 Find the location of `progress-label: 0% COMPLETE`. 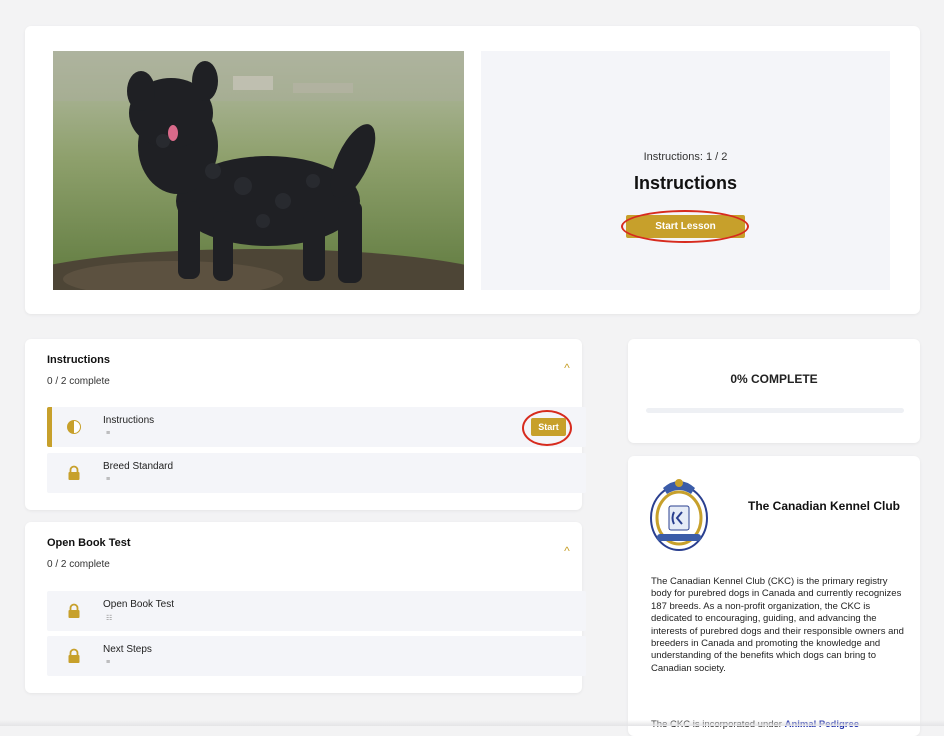

progress-label: 0% COMPLETE is located at coordinates (774, 379).